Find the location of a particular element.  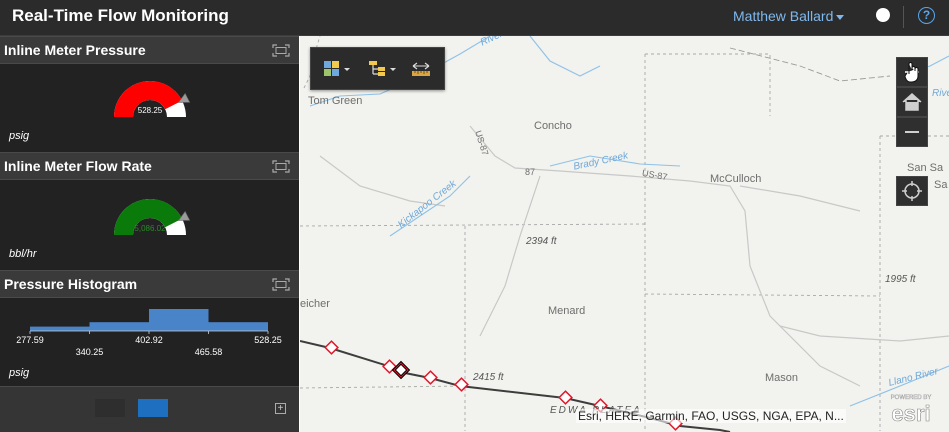

panel-header: Inline Meter Pressure is located at coordinates (149, 50).